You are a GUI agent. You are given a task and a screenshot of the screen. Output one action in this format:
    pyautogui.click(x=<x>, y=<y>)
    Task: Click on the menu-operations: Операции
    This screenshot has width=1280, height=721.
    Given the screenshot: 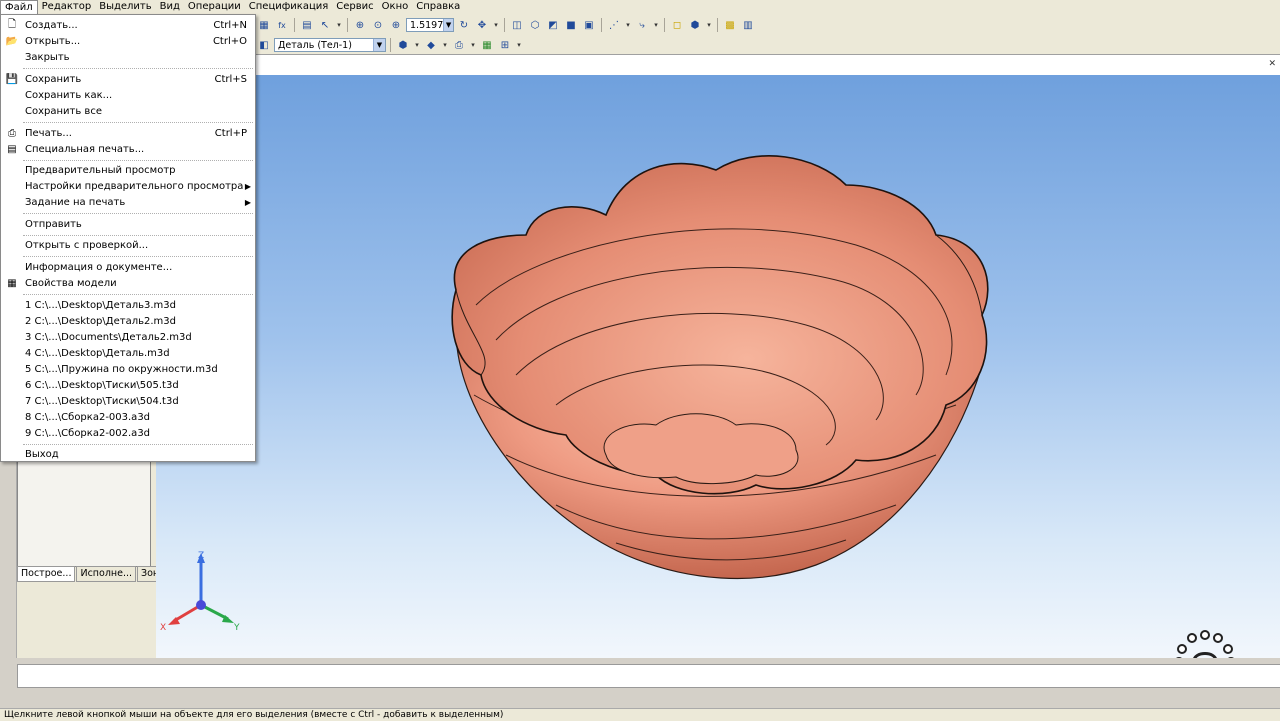 What is the action you would take?
    pyautogui.click(x=214, y=7)
    